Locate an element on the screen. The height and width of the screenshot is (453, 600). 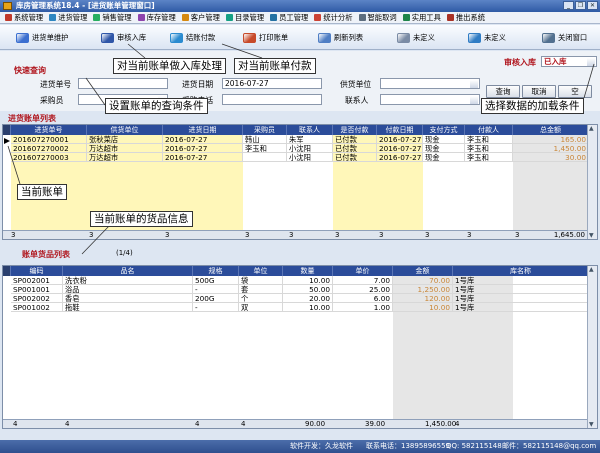
callout-current-order: 当前账单 is located at coordinates (42, 192).